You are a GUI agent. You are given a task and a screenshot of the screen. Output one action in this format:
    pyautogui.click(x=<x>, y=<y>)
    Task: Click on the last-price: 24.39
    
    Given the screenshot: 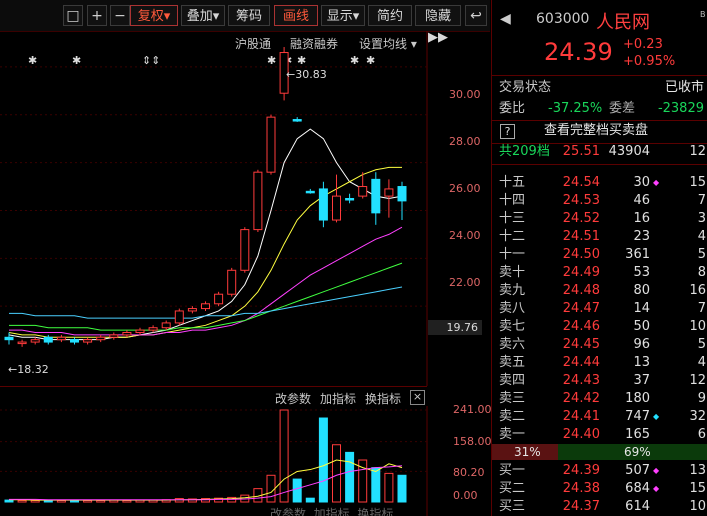 What is the action you would take?
    pyautogui.click(x=578, y=52)
    